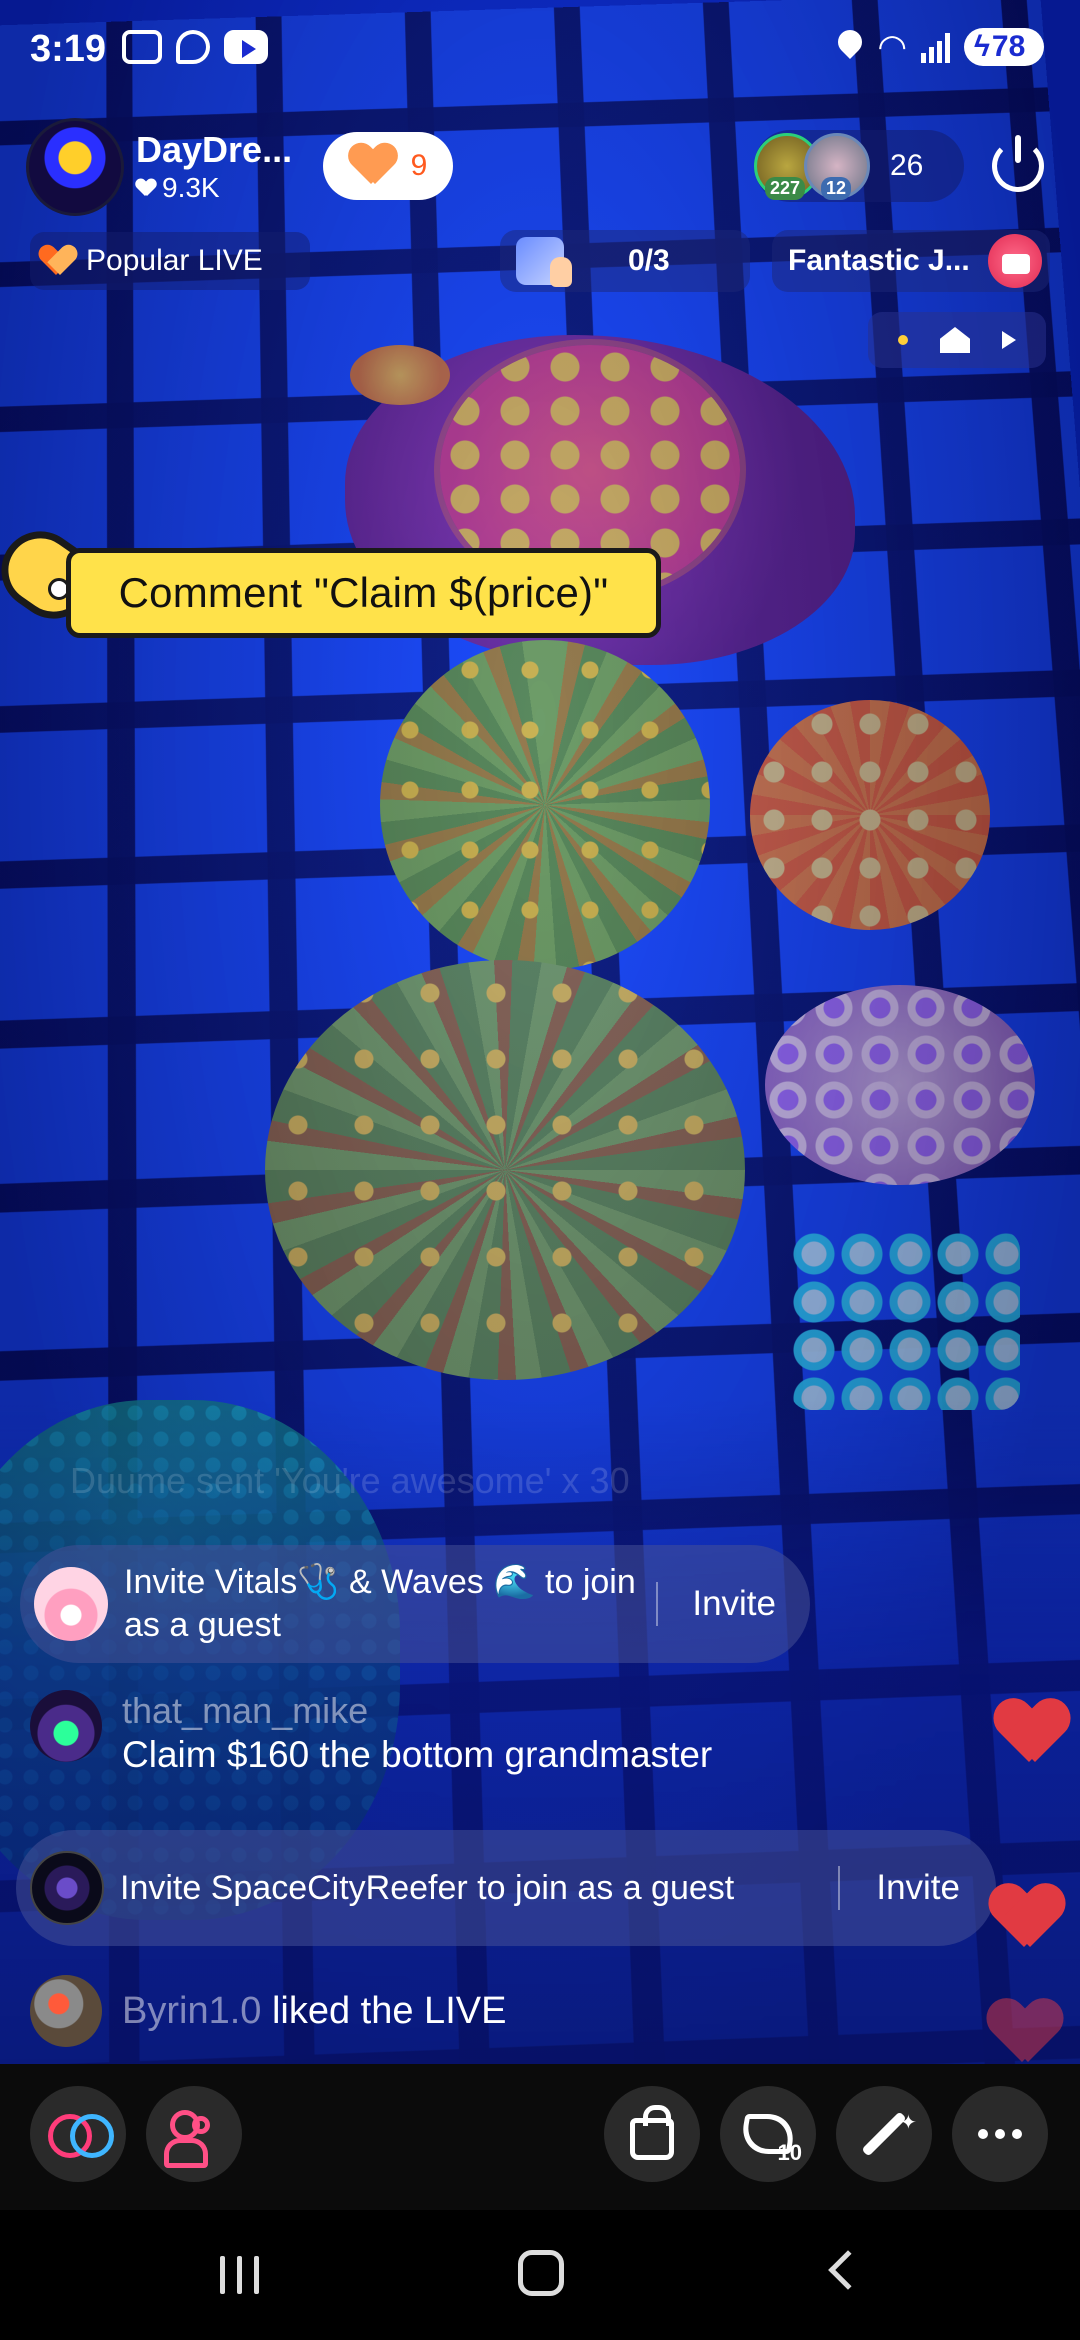  What do you see at coordinates (848, 2270) in the screenshot?
I see `back-icon` at bounding box center [848, 2270].